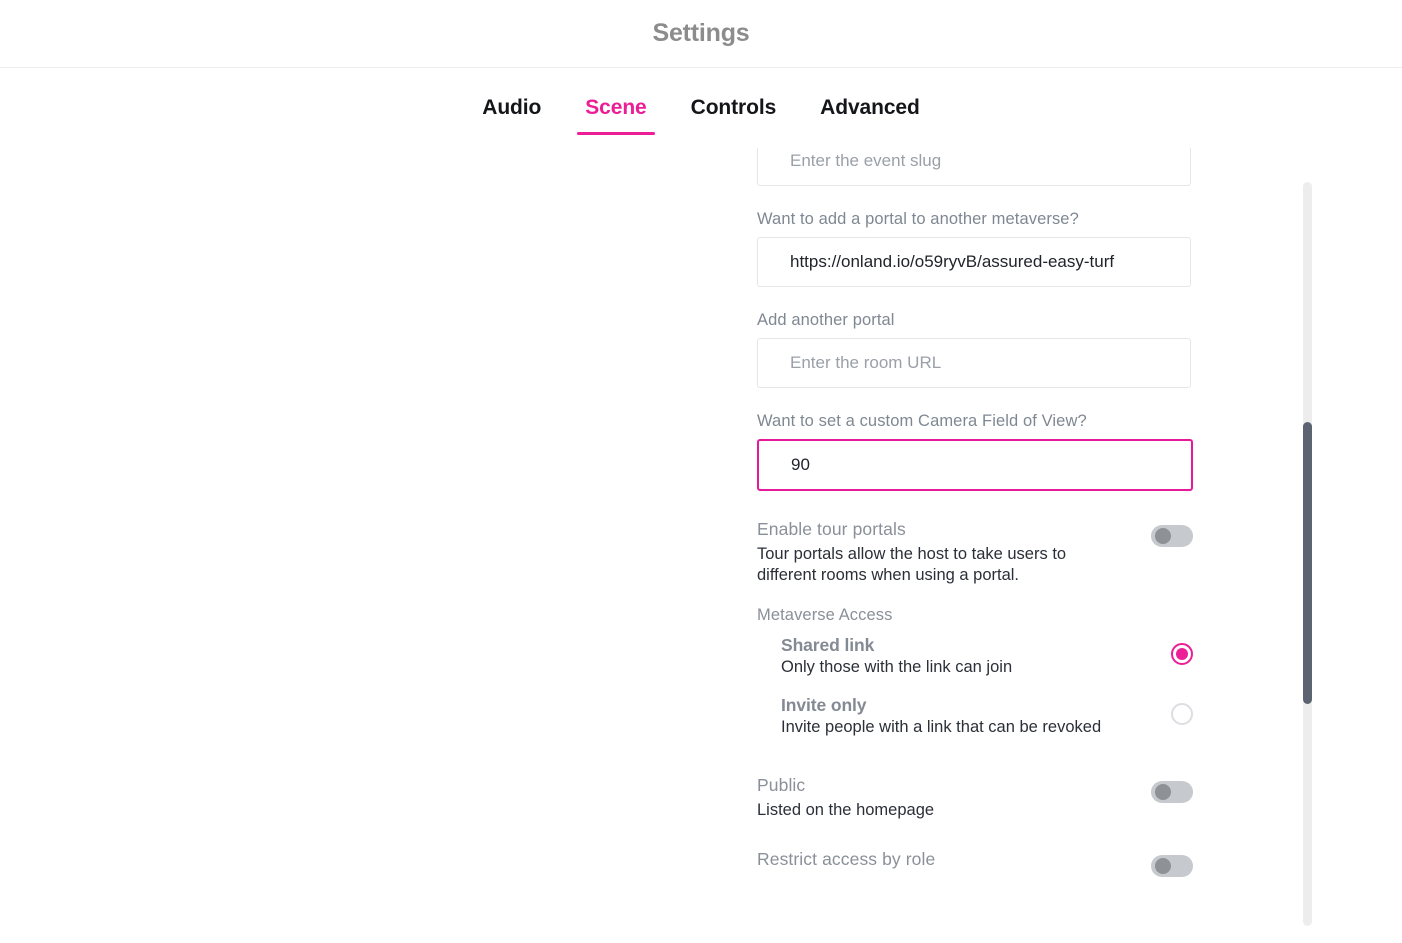 The height and width of the screenshot is (943, 1402). What do you see at coordinates (974, 167) in the screenshot?
I see `event-slug-input` at bounding box center [974, 167].